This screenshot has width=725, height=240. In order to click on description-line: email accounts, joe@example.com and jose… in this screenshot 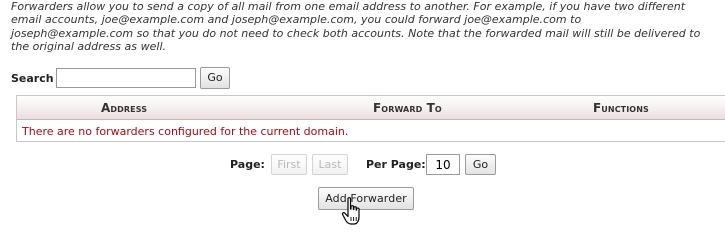, I will do `click(296, 20)`.